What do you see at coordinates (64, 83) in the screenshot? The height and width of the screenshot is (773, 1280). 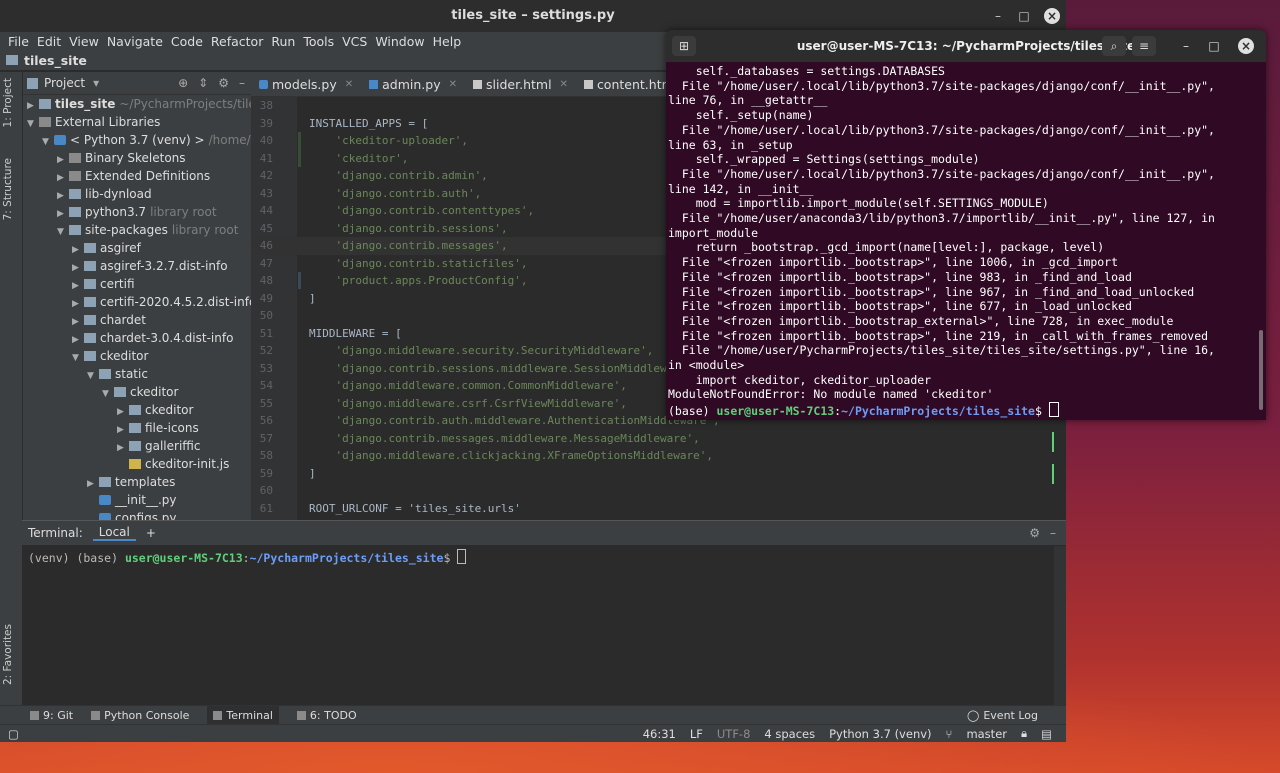 I see `project-view-selector: Project` at bounding box center [64, 83].